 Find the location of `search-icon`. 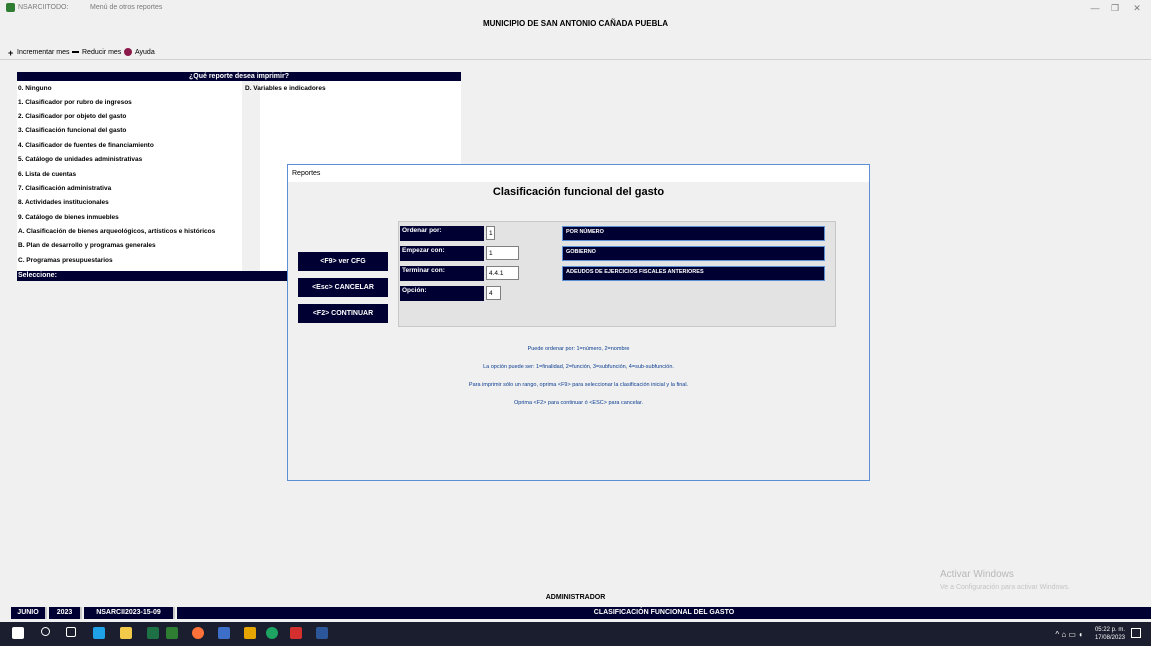

search-icon is located at coordinates (45, 631).